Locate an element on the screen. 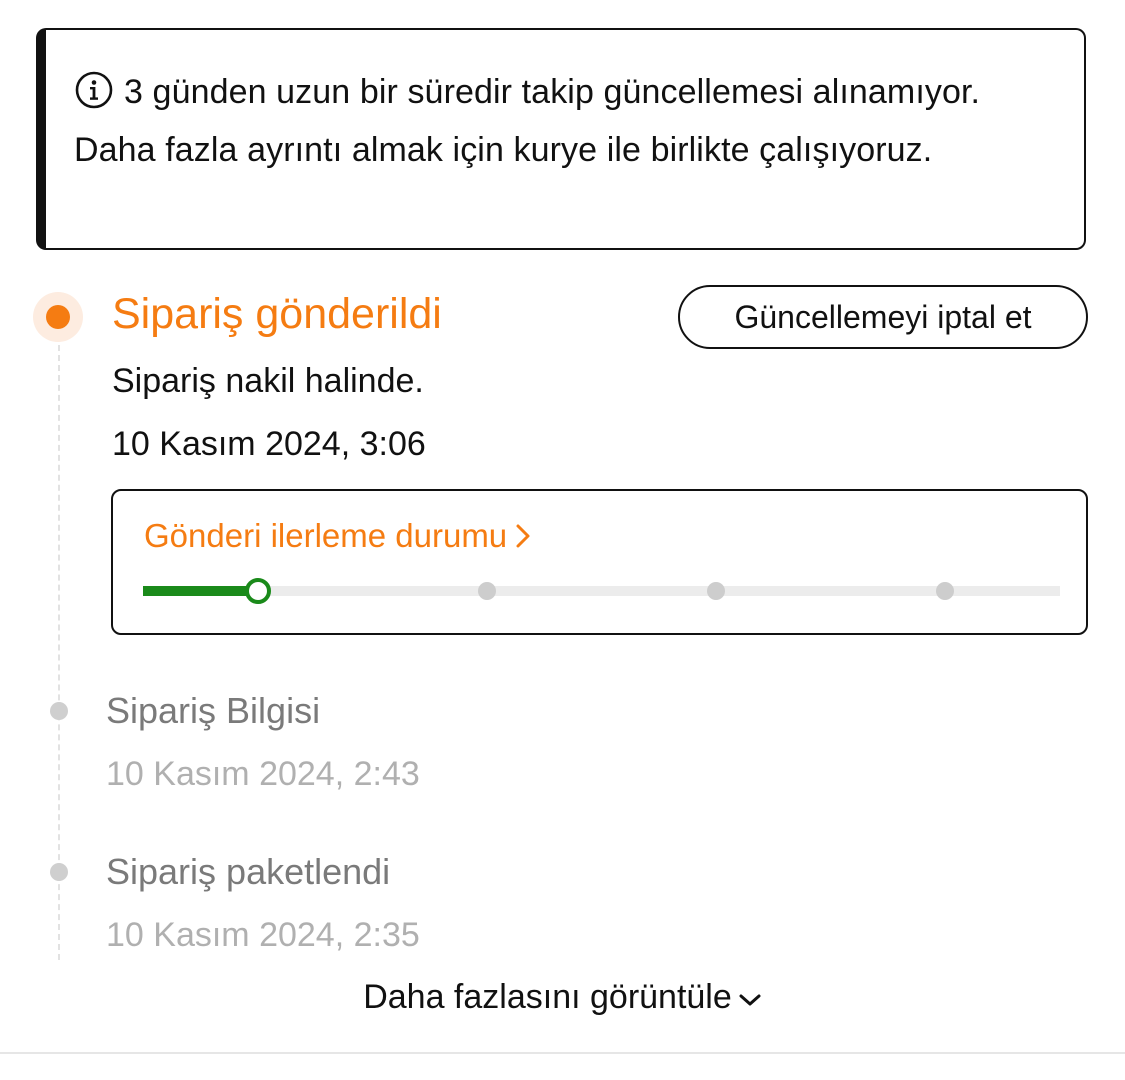 This screenshot has height=1080, width=1125. current-step-title: Sipariş gönderildi is located at coordinates (277, 314).